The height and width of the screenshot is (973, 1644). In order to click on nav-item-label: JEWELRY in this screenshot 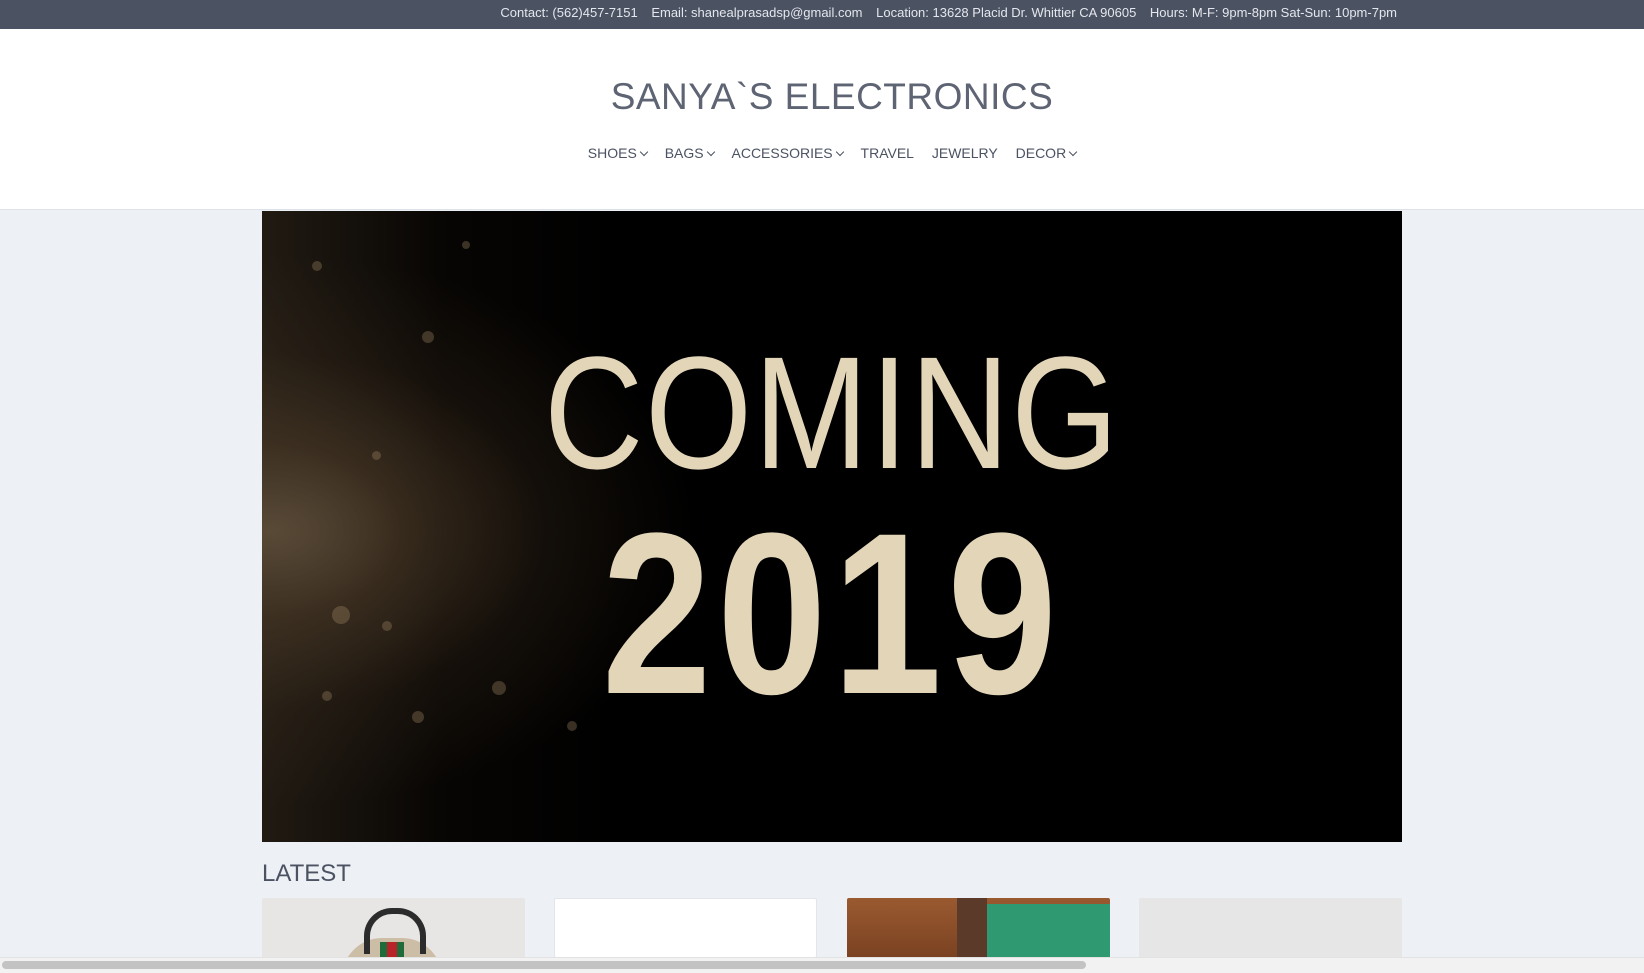, I will do `click(964, 153)`.